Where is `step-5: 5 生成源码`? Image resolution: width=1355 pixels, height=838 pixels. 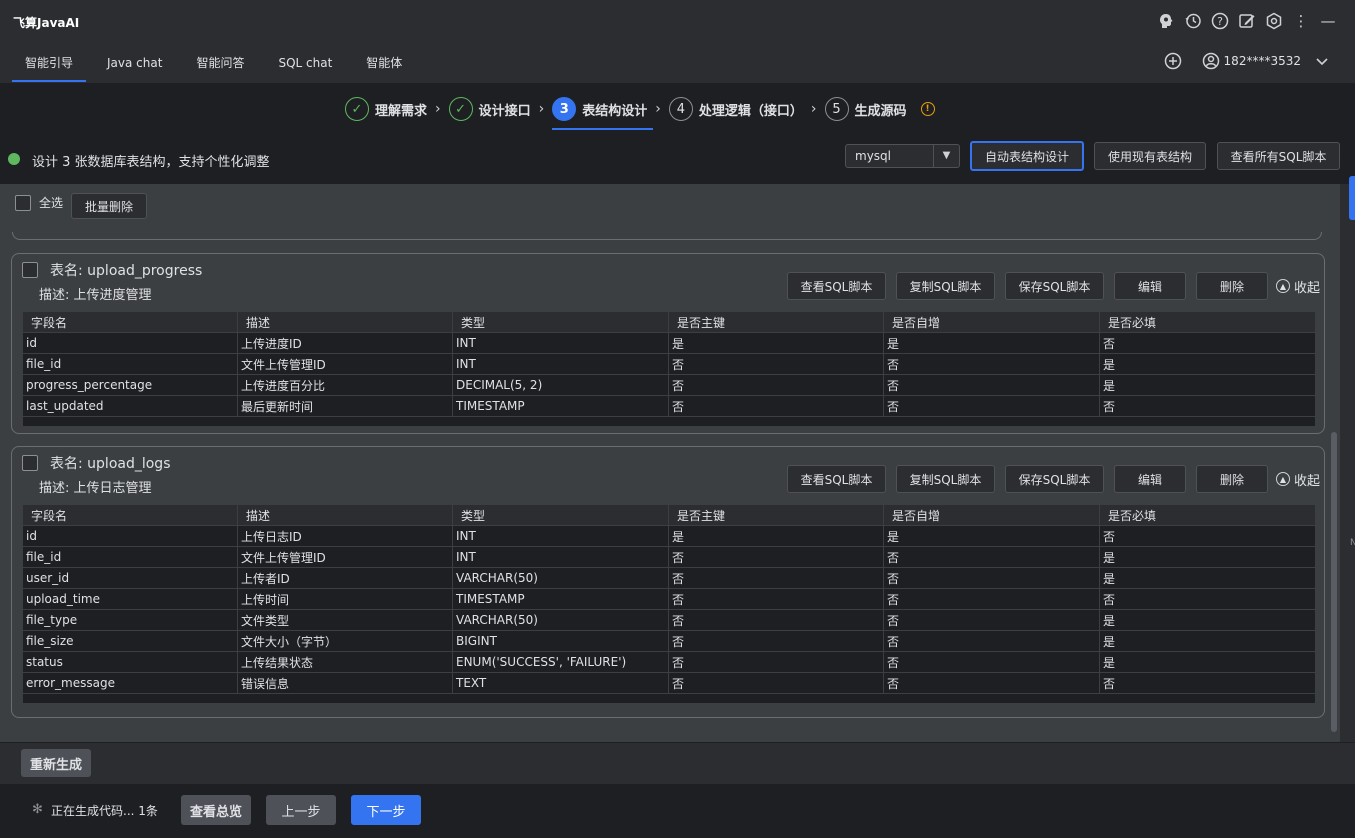
step-5: 5 生成源码 is located at coordinates (865, 109).